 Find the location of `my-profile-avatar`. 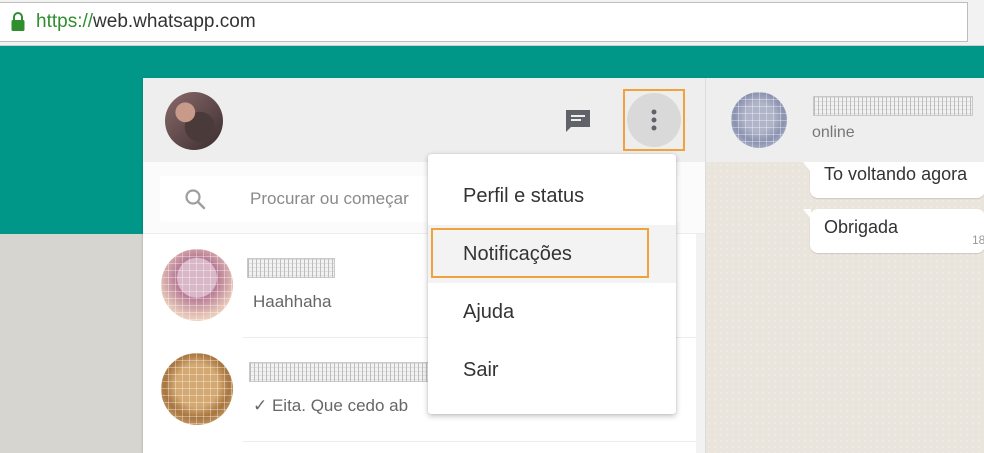

my-profile-avatar is located at coordinates (194, 121).